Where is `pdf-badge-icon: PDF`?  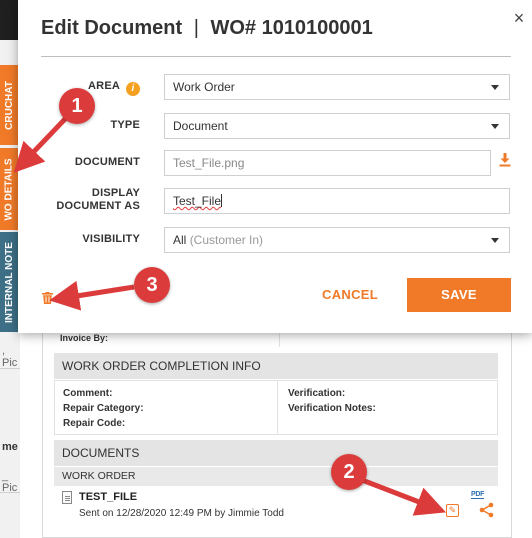
pdf-badge-icon: PDF is located at coordinates (477, 495).